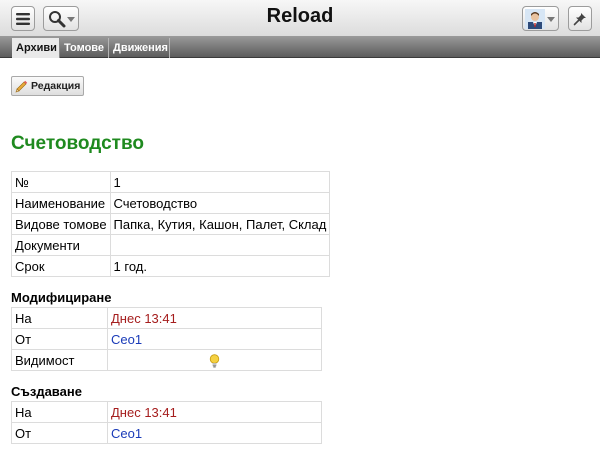 The image size is (600, 461). What do you see at coordinates (61, 182) in the screenshot?
I see `field-label: №` at bounding box center [61, 182].